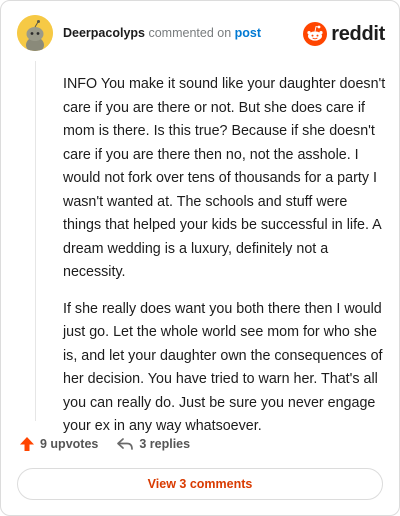 The width and height of the screenshot is (400, 516). Describe the element at coordinates (165, 444) in the screenshot. I see `replies-count: 3 replies` at that location.